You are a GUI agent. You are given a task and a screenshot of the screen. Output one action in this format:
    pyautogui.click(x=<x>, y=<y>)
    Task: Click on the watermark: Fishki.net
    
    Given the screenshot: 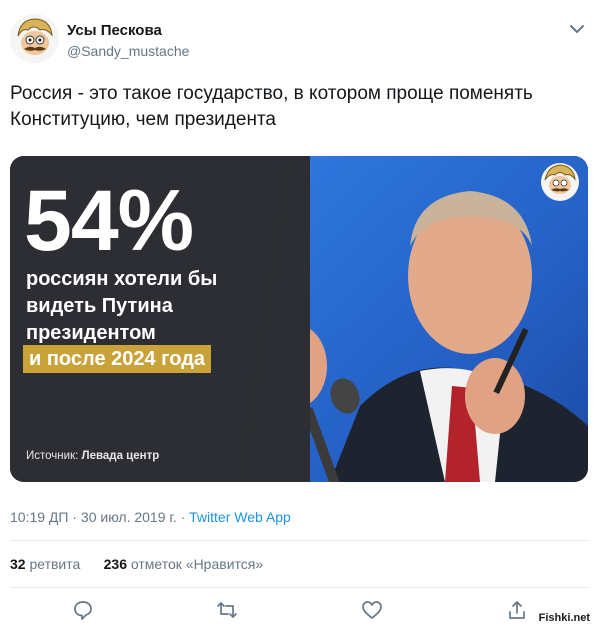 What is the action you would take?
    pyautogui.click(x=564, y=618)
    